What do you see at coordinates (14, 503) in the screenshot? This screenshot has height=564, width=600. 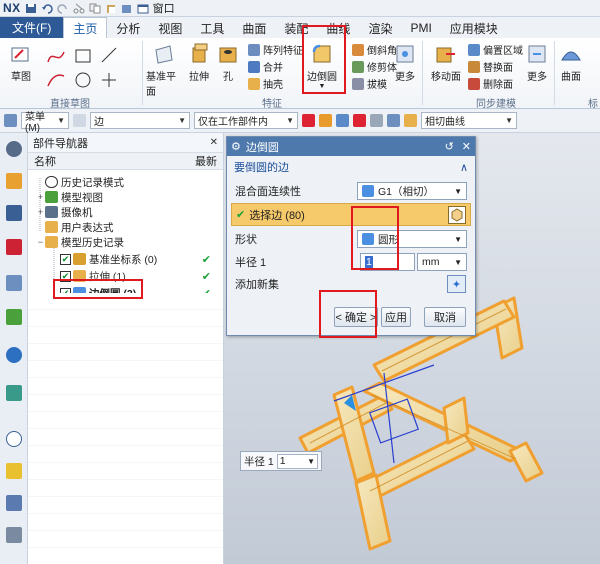 I see `process-studio-icon` at bounding box center [14, 503].